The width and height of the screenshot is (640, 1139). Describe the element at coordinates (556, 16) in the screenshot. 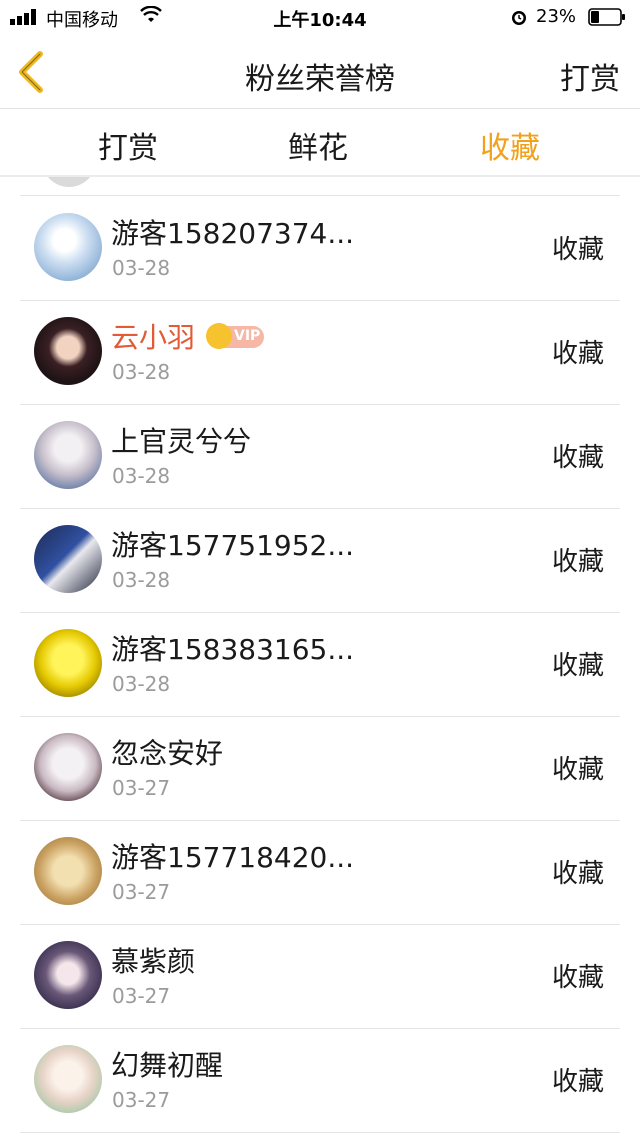

I see `battery-percent: 23%` at that location.